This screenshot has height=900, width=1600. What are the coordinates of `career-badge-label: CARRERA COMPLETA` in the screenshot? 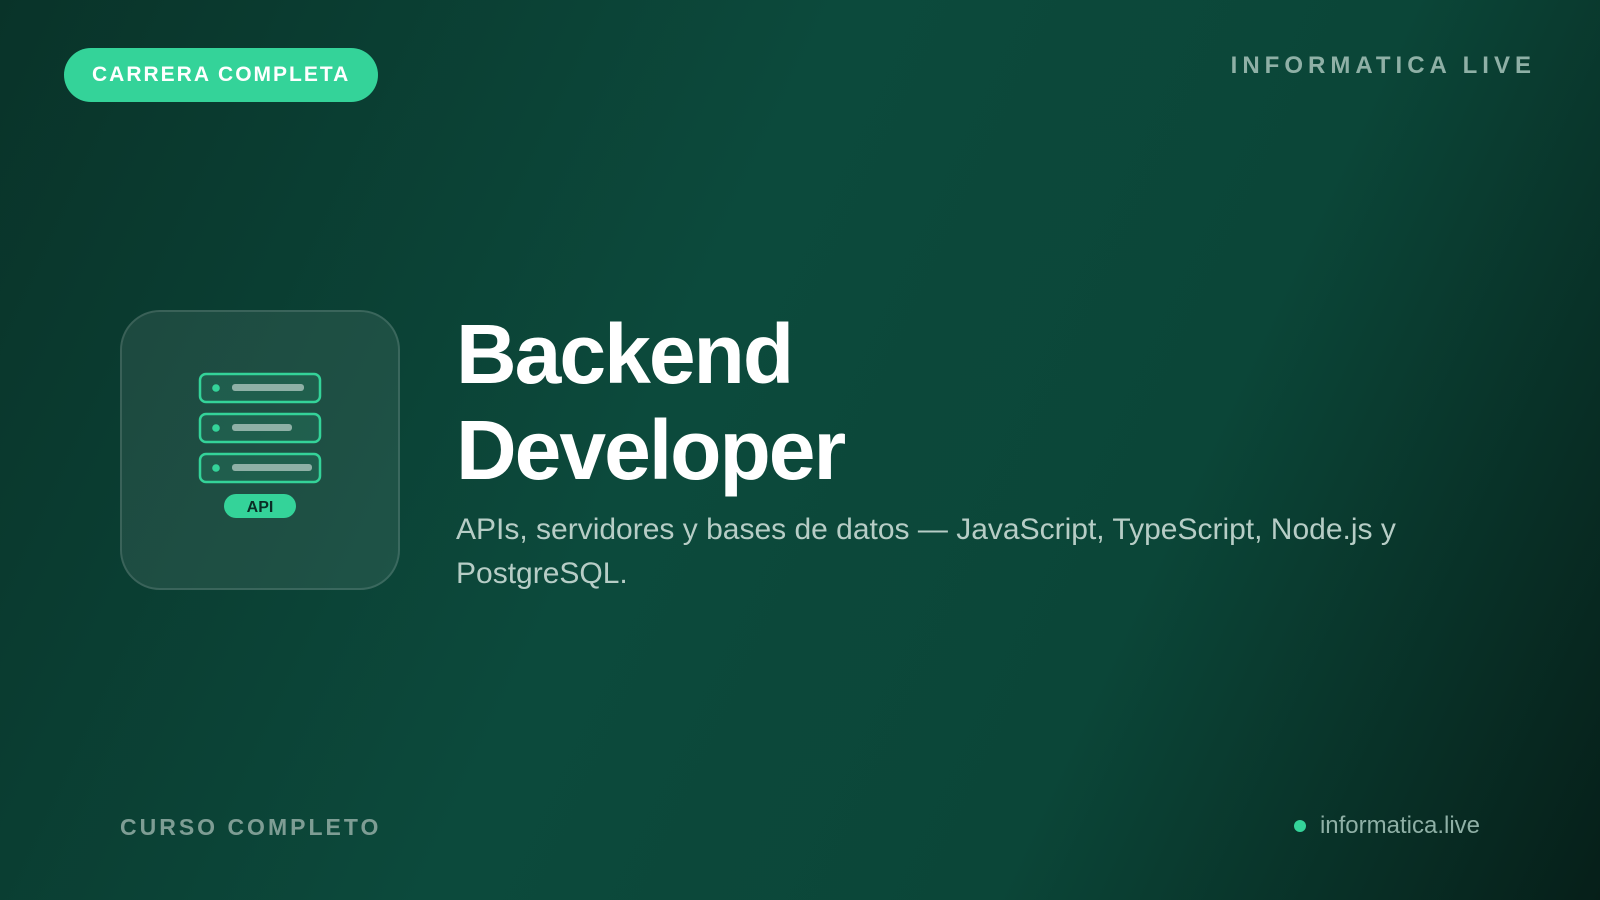 It's located at (221, 74).